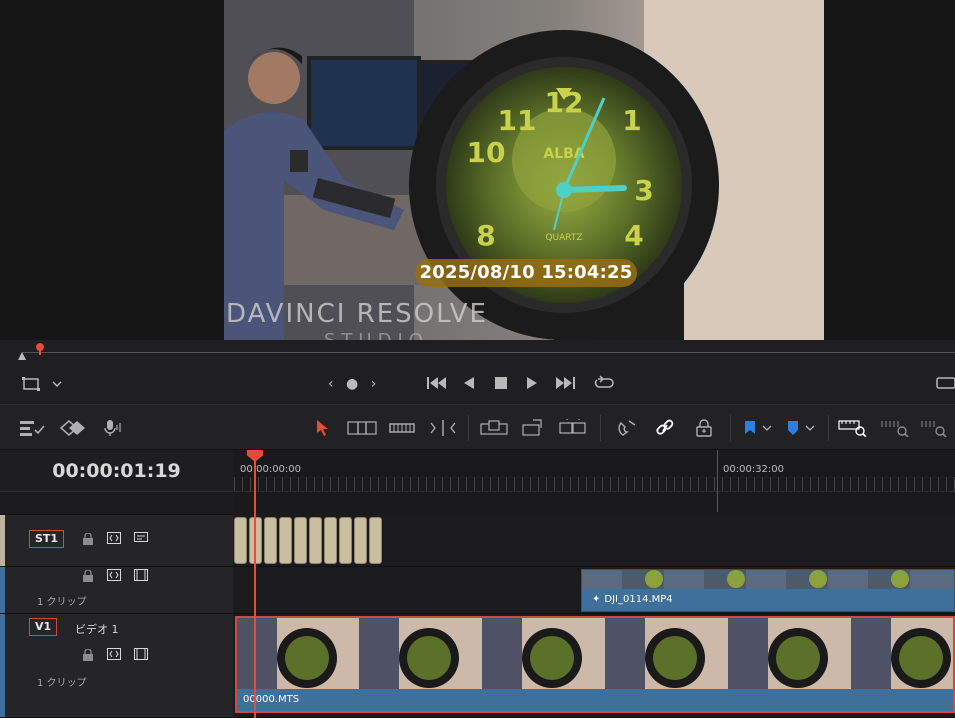  Describe the element at coordinates (97, 629) in the screenshot. I see `track-name-v1: ビデオ 1` at that location.